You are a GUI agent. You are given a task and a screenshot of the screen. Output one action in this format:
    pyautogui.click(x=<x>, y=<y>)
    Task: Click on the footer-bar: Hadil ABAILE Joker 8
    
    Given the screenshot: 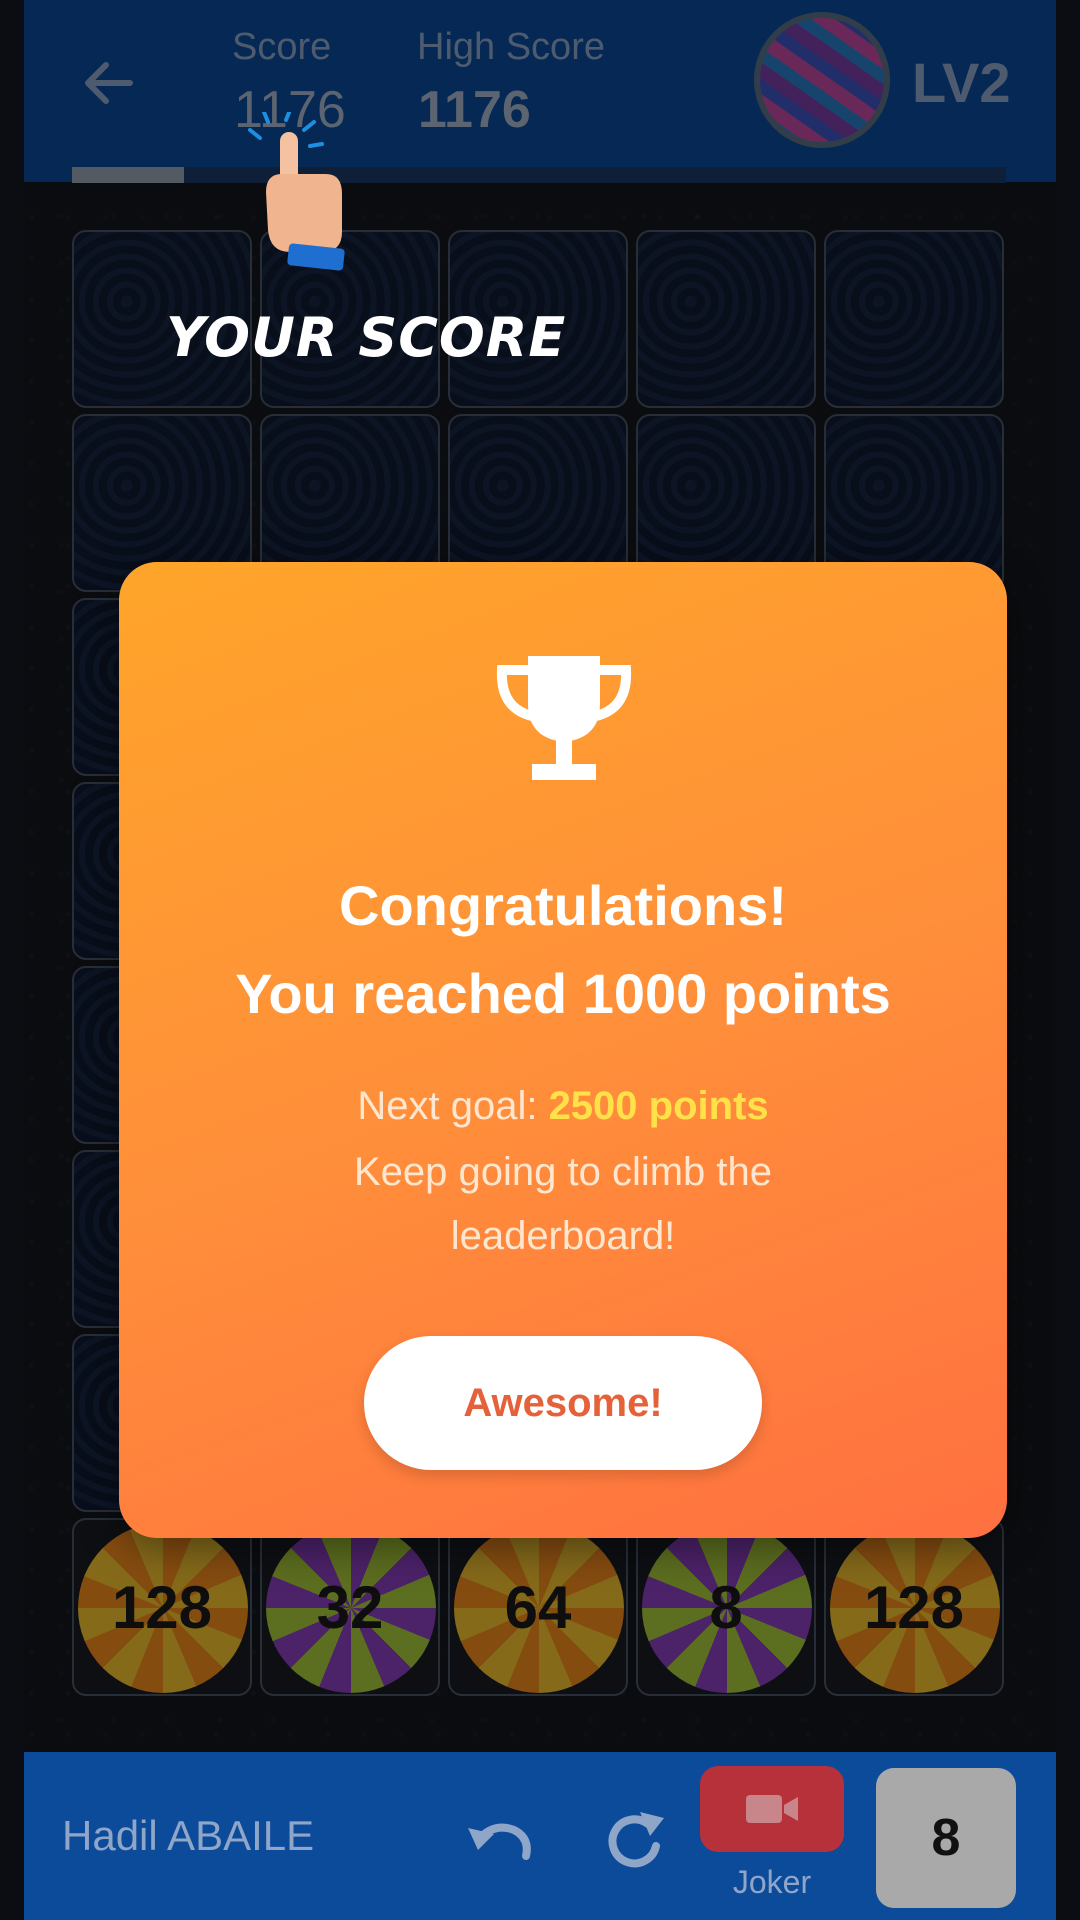 What is the action you would take?
    pyautogui.click(x=540, y=1836)
    